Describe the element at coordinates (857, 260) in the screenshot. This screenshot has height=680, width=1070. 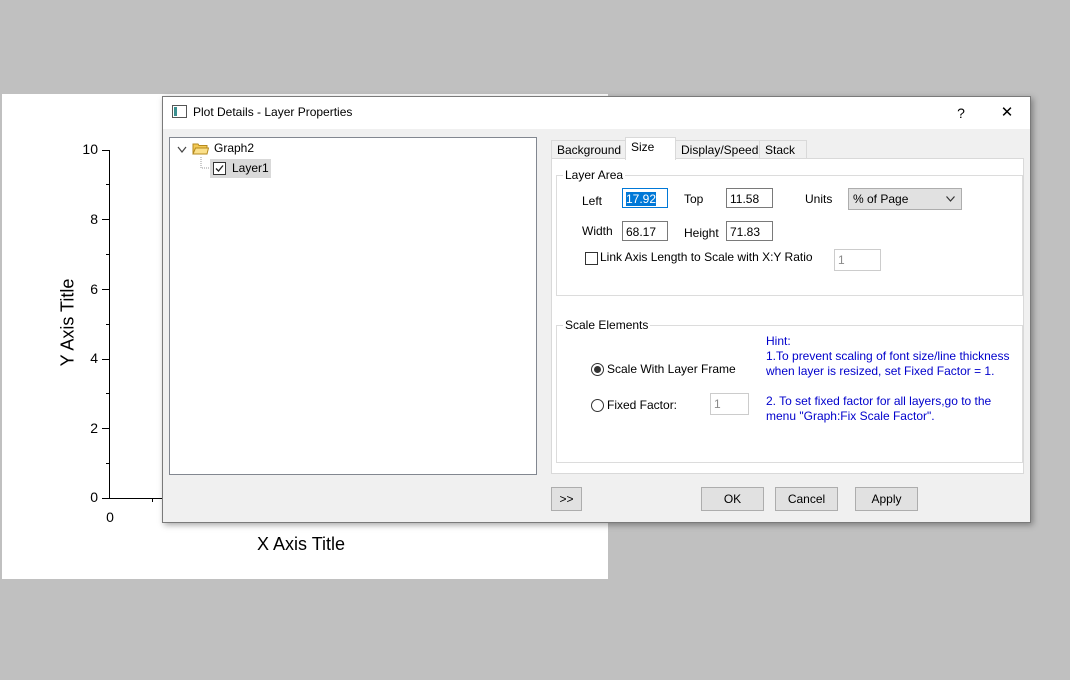
I see `ratio-input: 1` at that location.